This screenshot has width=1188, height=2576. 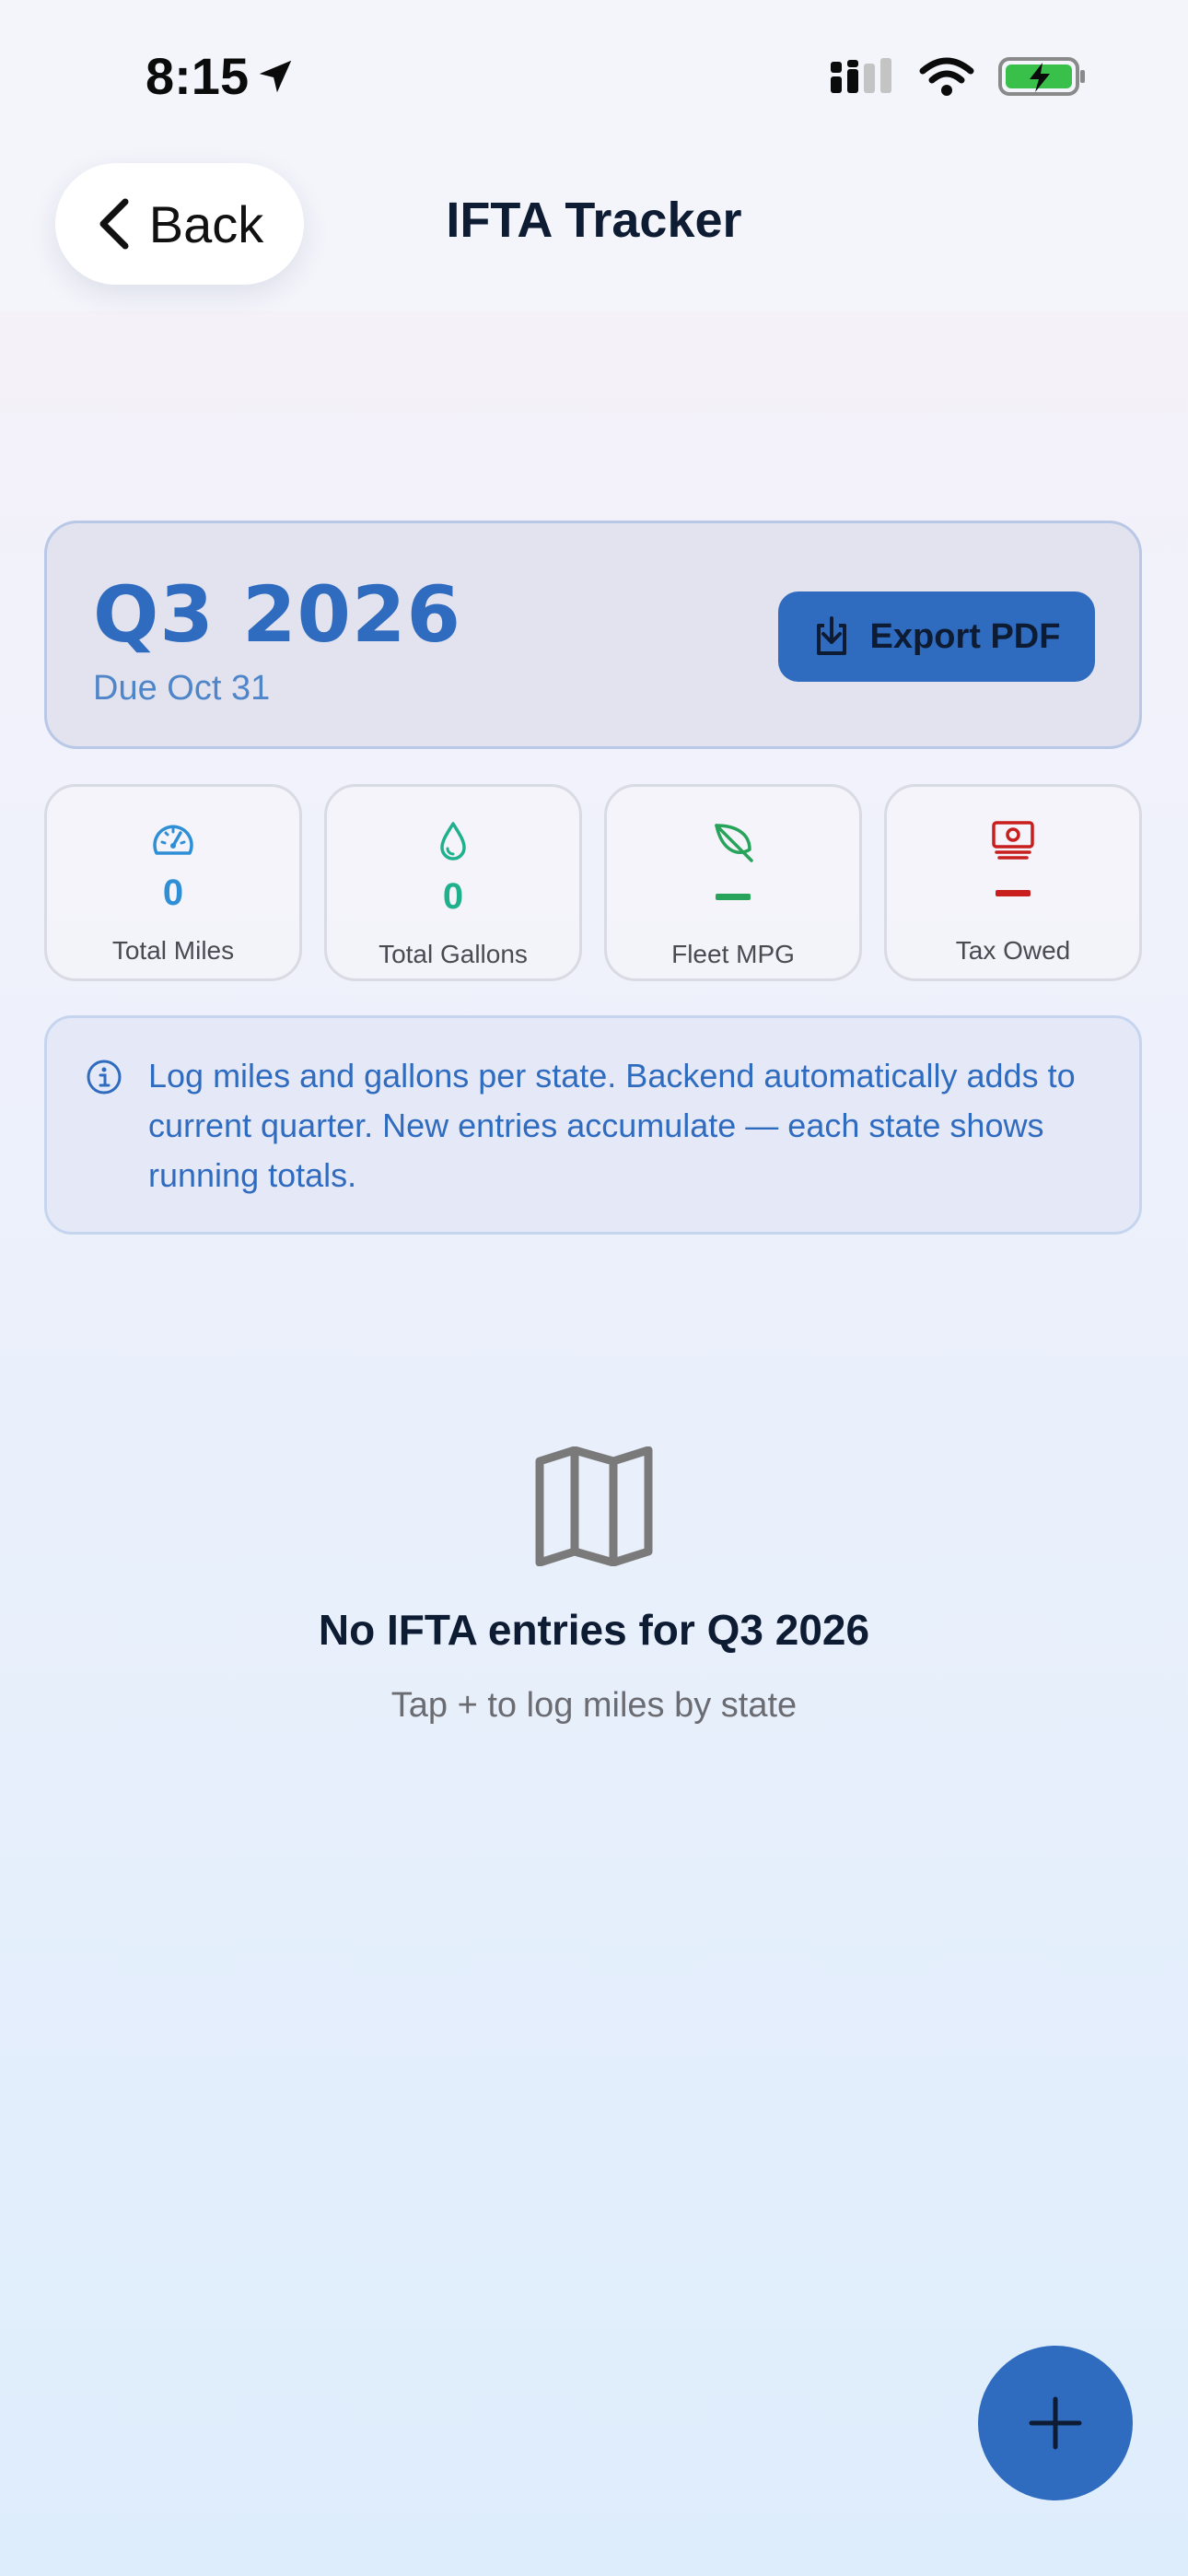 I want to click on empty-state-title: No IFTA entries for Q3 2026, so click(x=594, y=1630).